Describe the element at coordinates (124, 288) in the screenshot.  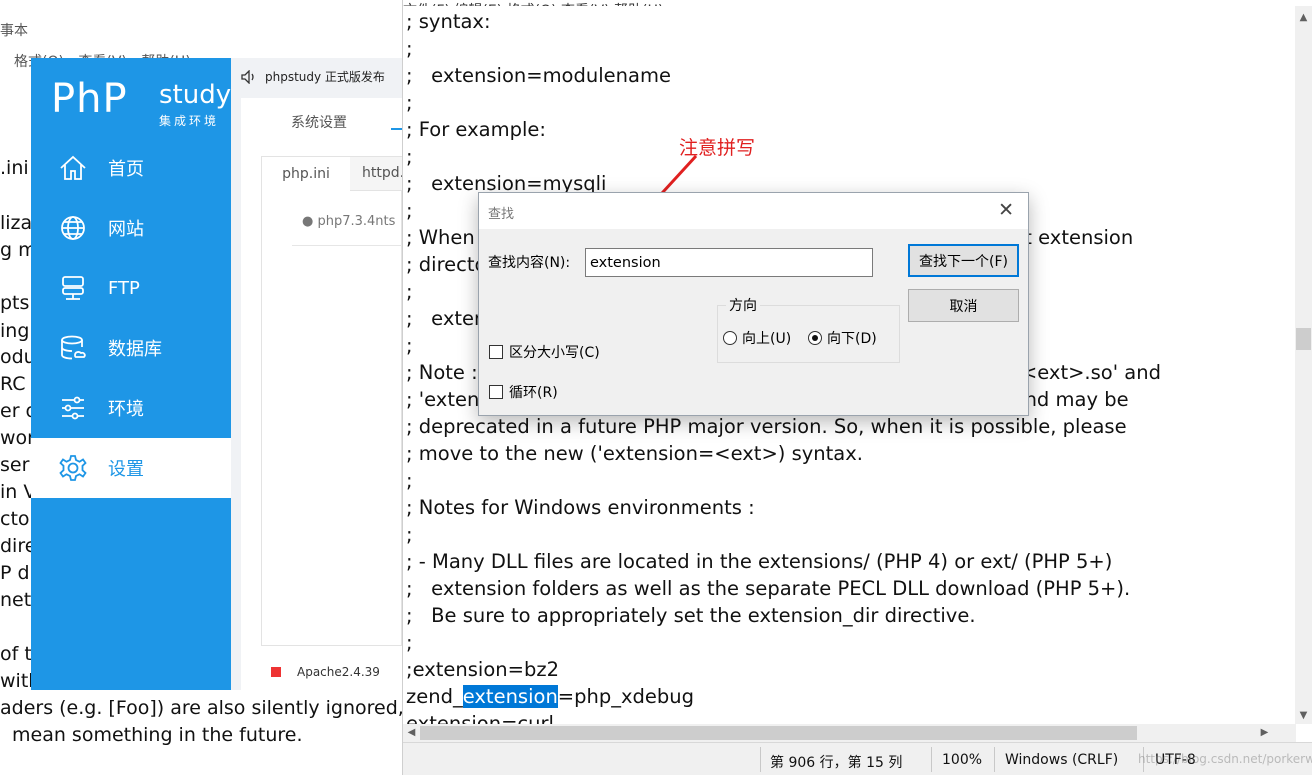
I see `nav-label-ftp: FTP` at that location.